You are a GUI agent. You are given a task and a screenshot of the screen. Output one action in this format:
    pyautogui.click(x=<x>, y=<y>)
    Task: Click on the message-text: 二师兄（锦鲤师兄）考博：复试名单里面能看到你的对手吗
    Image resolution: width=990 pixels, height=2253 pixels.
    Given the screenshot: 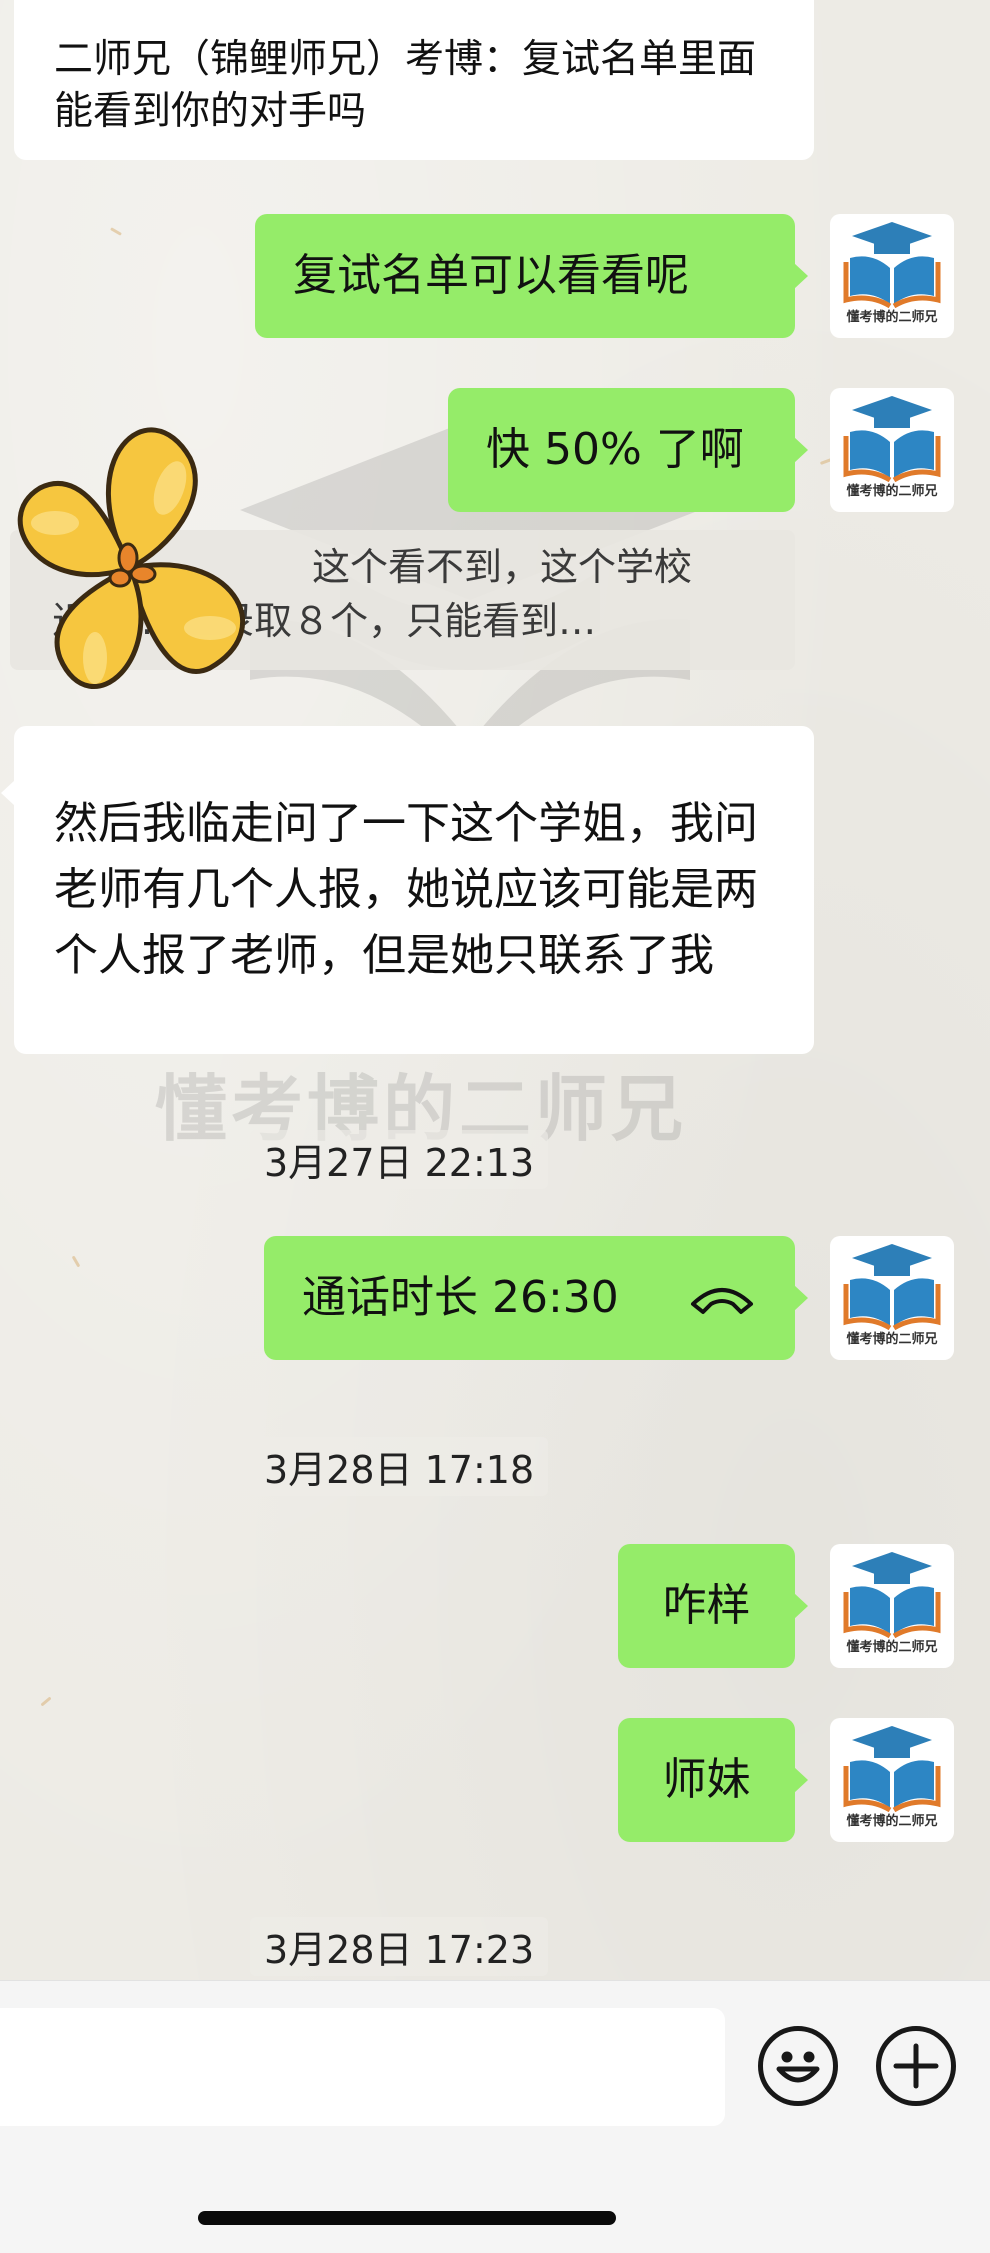 What is the action you would take?
    pyautogui.click(x=405, y=85)
    